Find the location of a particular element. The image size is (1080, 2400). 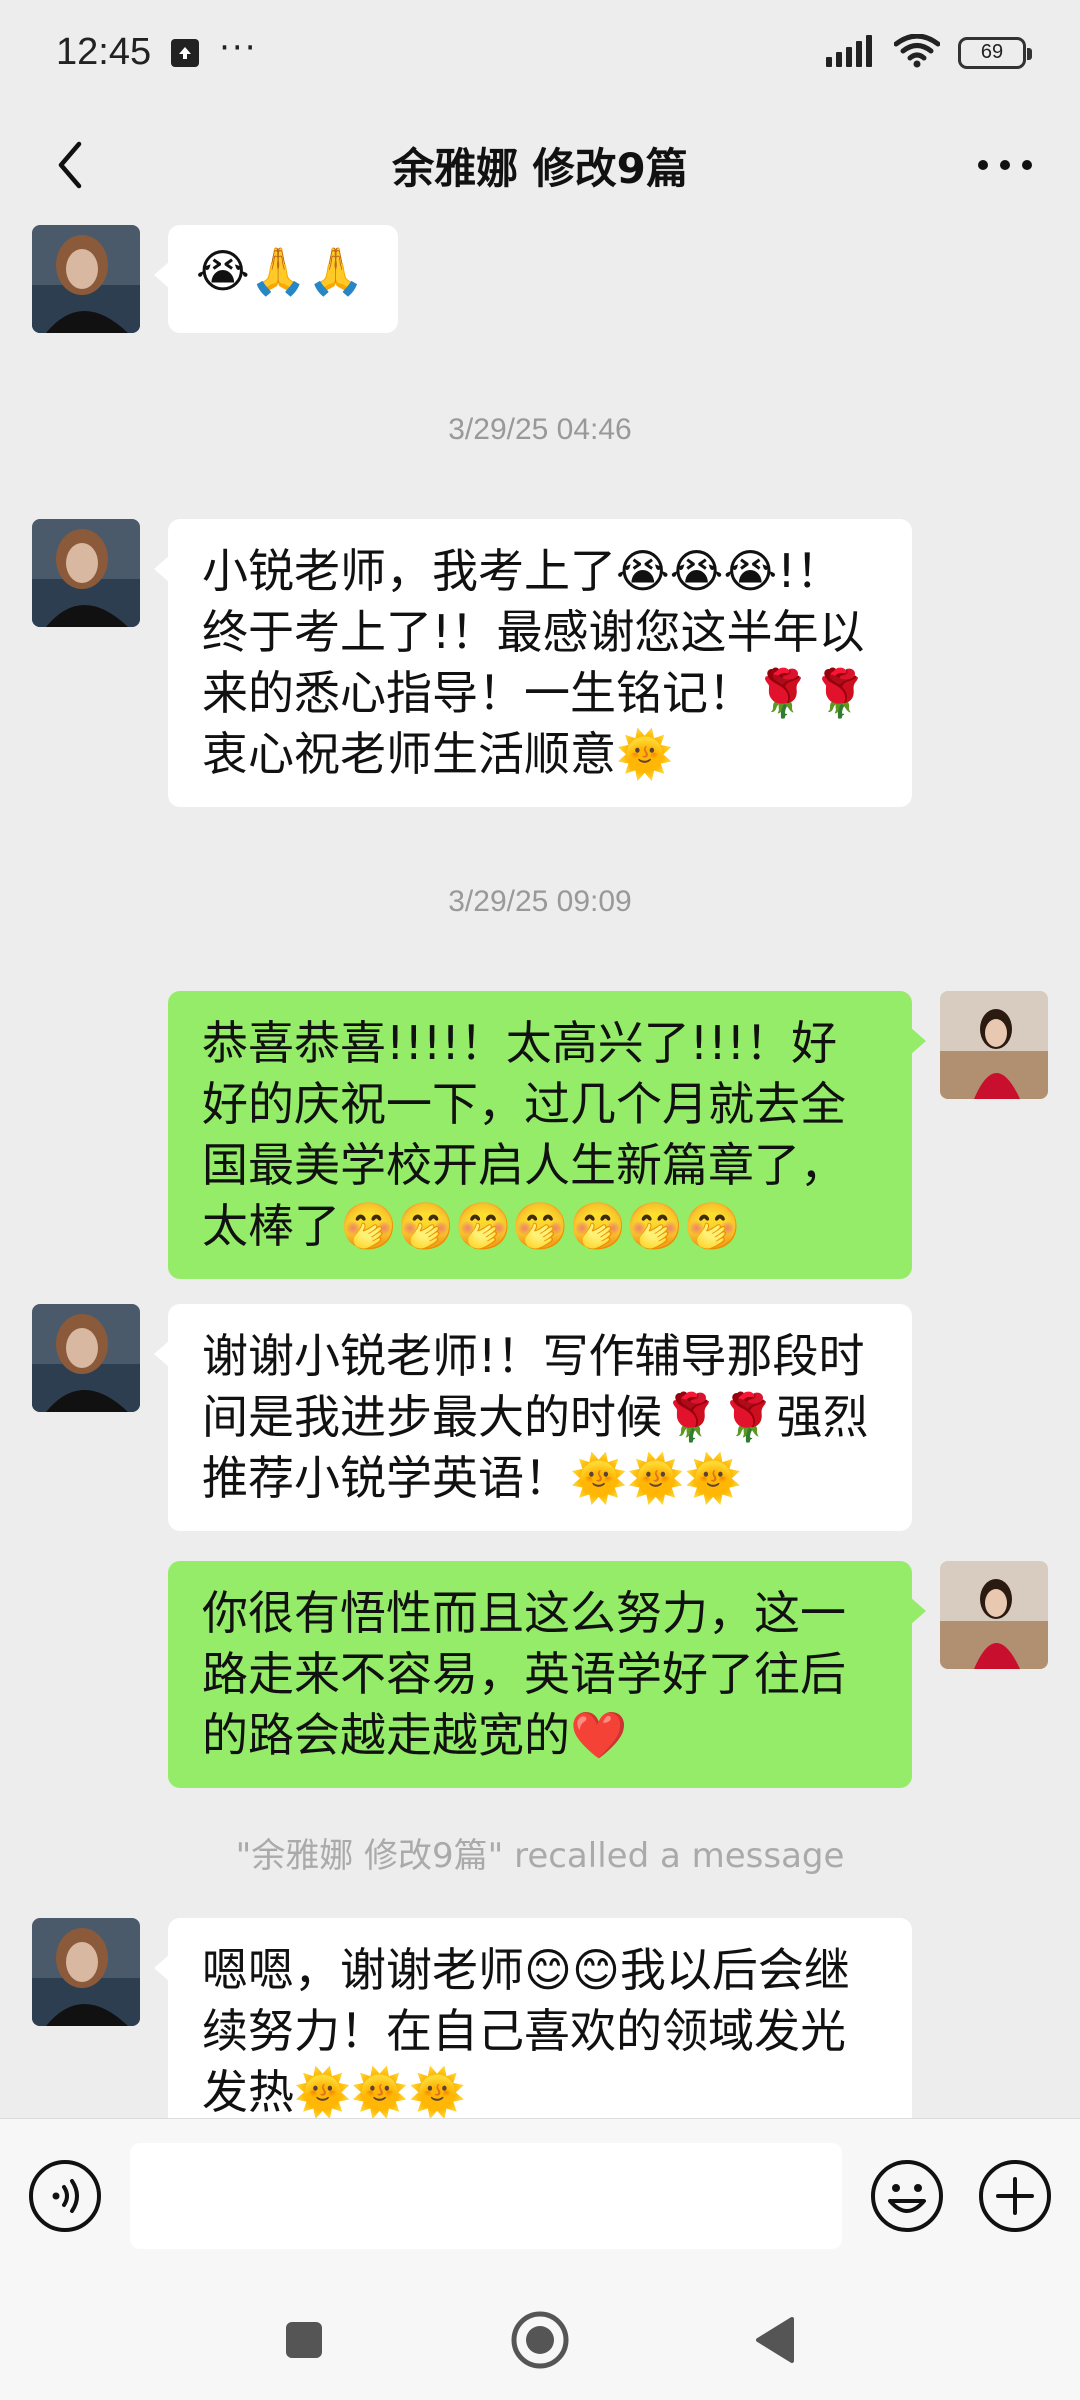

wifi-icon is located at coordinates (917, 52).